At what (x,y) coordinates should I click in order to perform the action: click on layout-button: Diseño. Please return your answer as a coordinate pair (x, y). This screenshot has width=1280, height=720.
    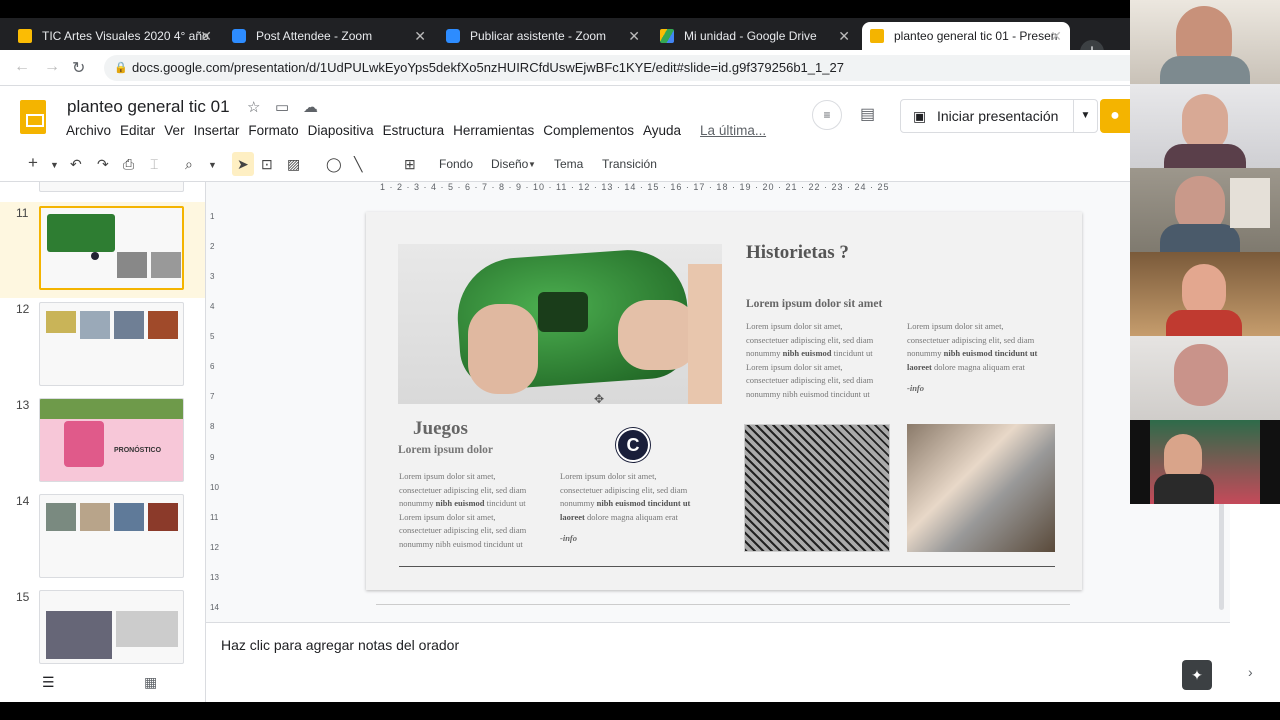
    Looking at the image, I should click on (509, 164).